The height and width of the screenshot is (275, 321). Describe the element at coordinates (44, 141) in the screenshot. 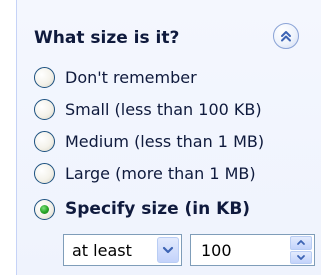

I see `radio-medium` at that location.